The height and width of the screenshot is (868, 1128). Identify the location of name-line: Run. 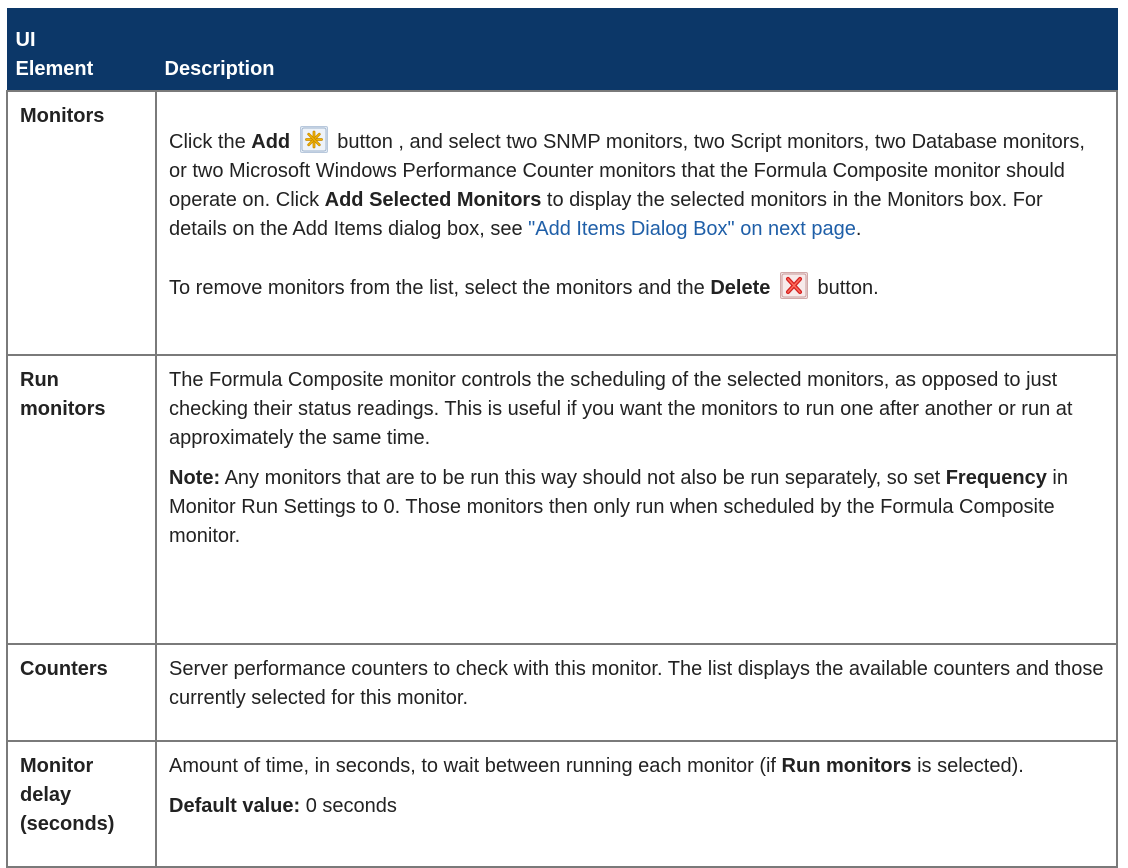
(39, 380).